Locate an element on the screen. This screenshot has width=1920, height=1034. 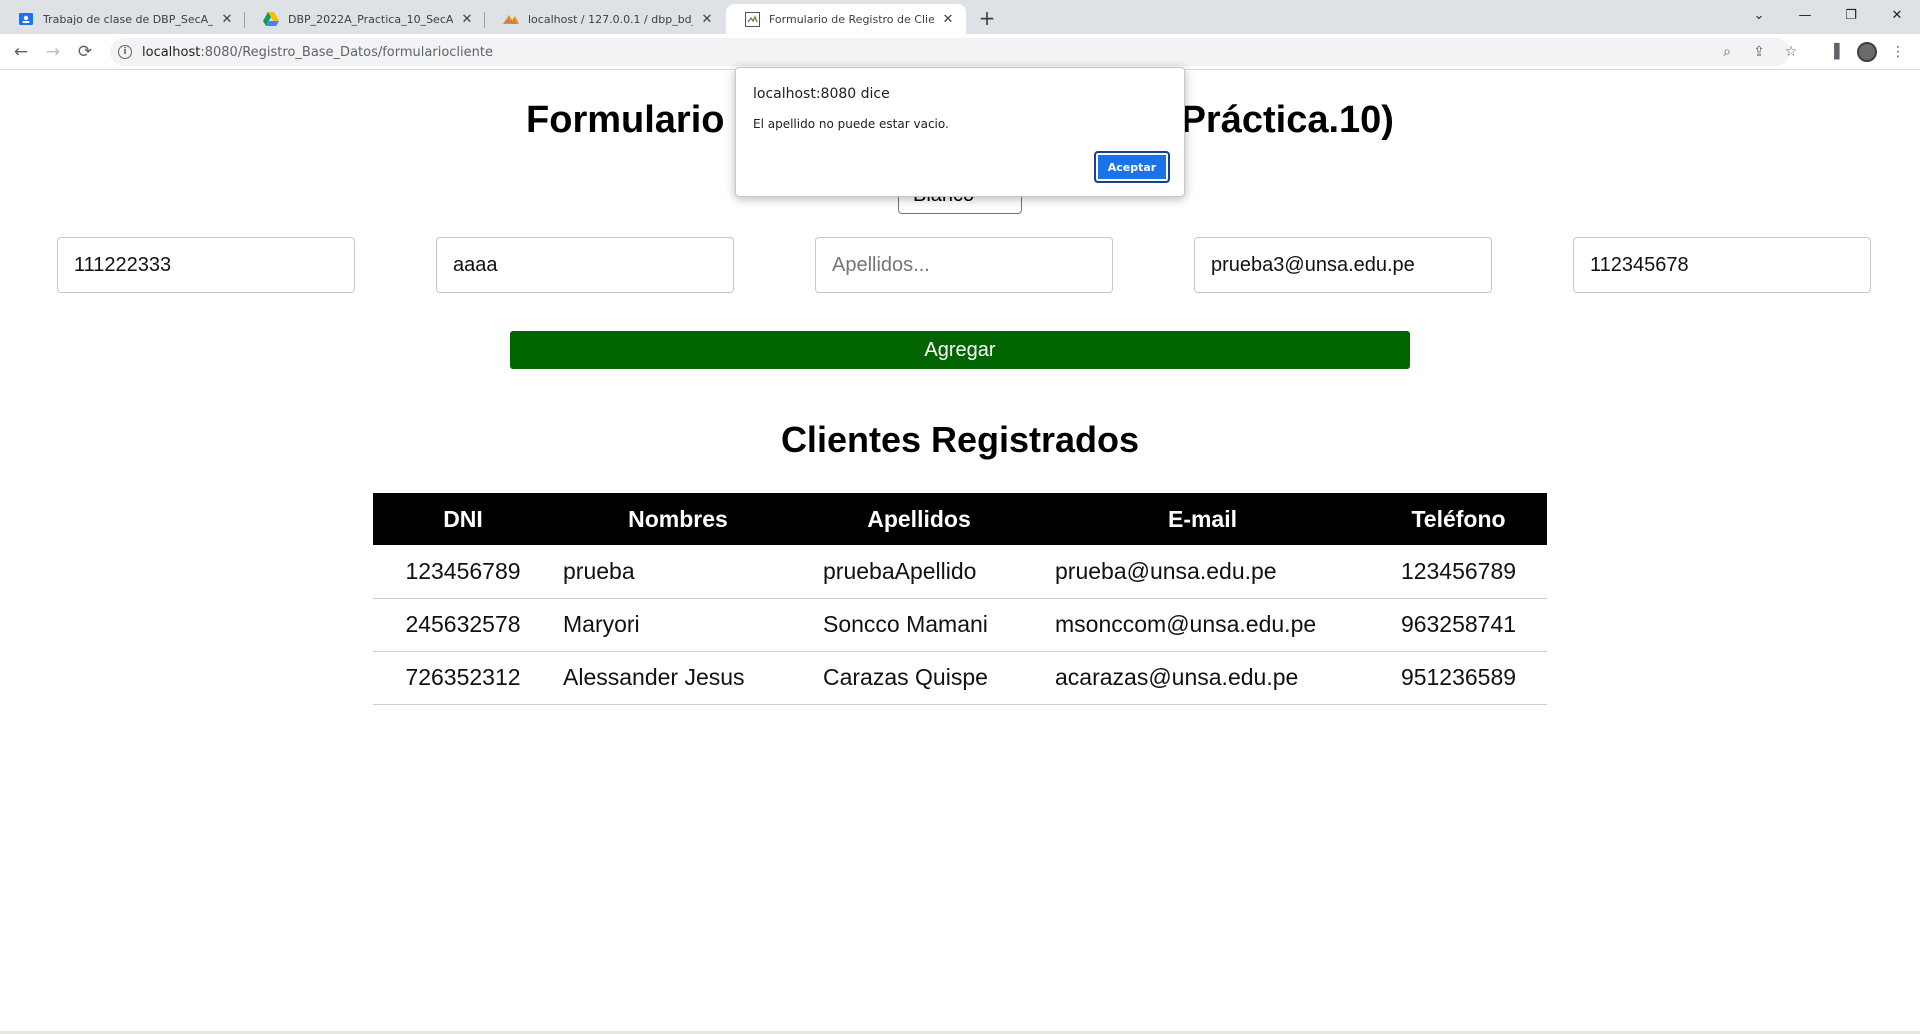
restore-button: ❐ is located at coordinates (1851, 15).